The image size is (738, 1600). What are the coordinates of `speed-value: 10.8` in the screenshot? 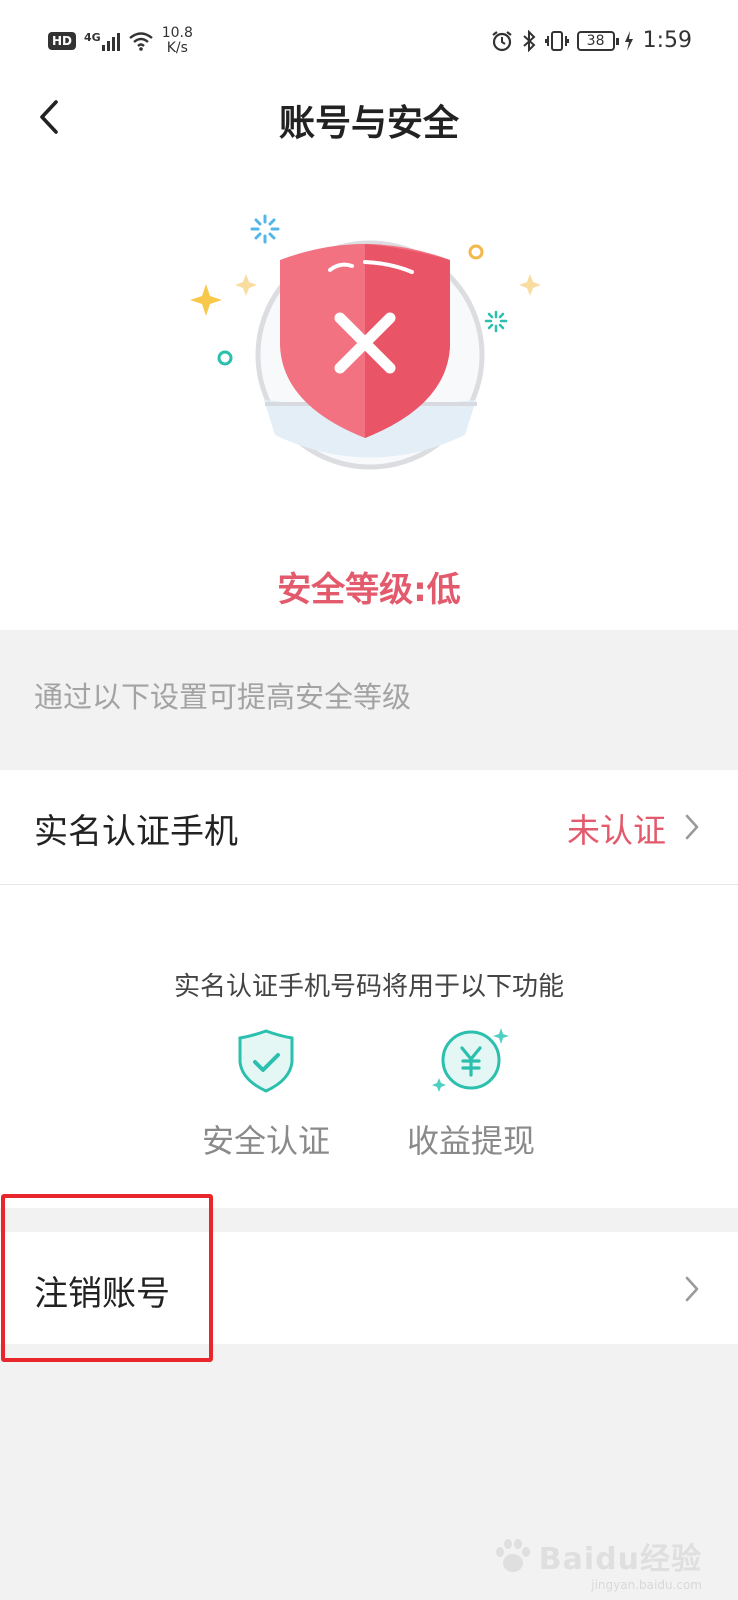 It's located at (177, 33).